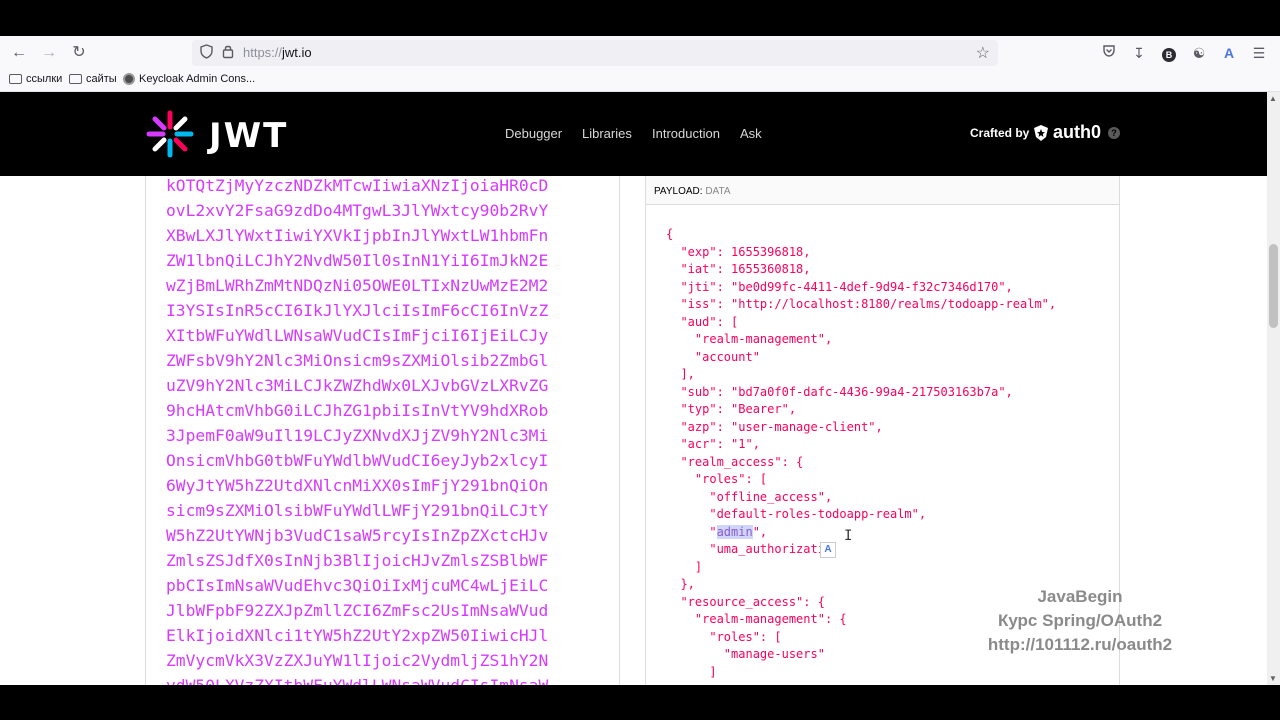  I want to click on encoded-line: ZWFsbV9hY2Nlc3MiOnsicm9sZXMiOlsib2ZmbGl, so click(357, 360).